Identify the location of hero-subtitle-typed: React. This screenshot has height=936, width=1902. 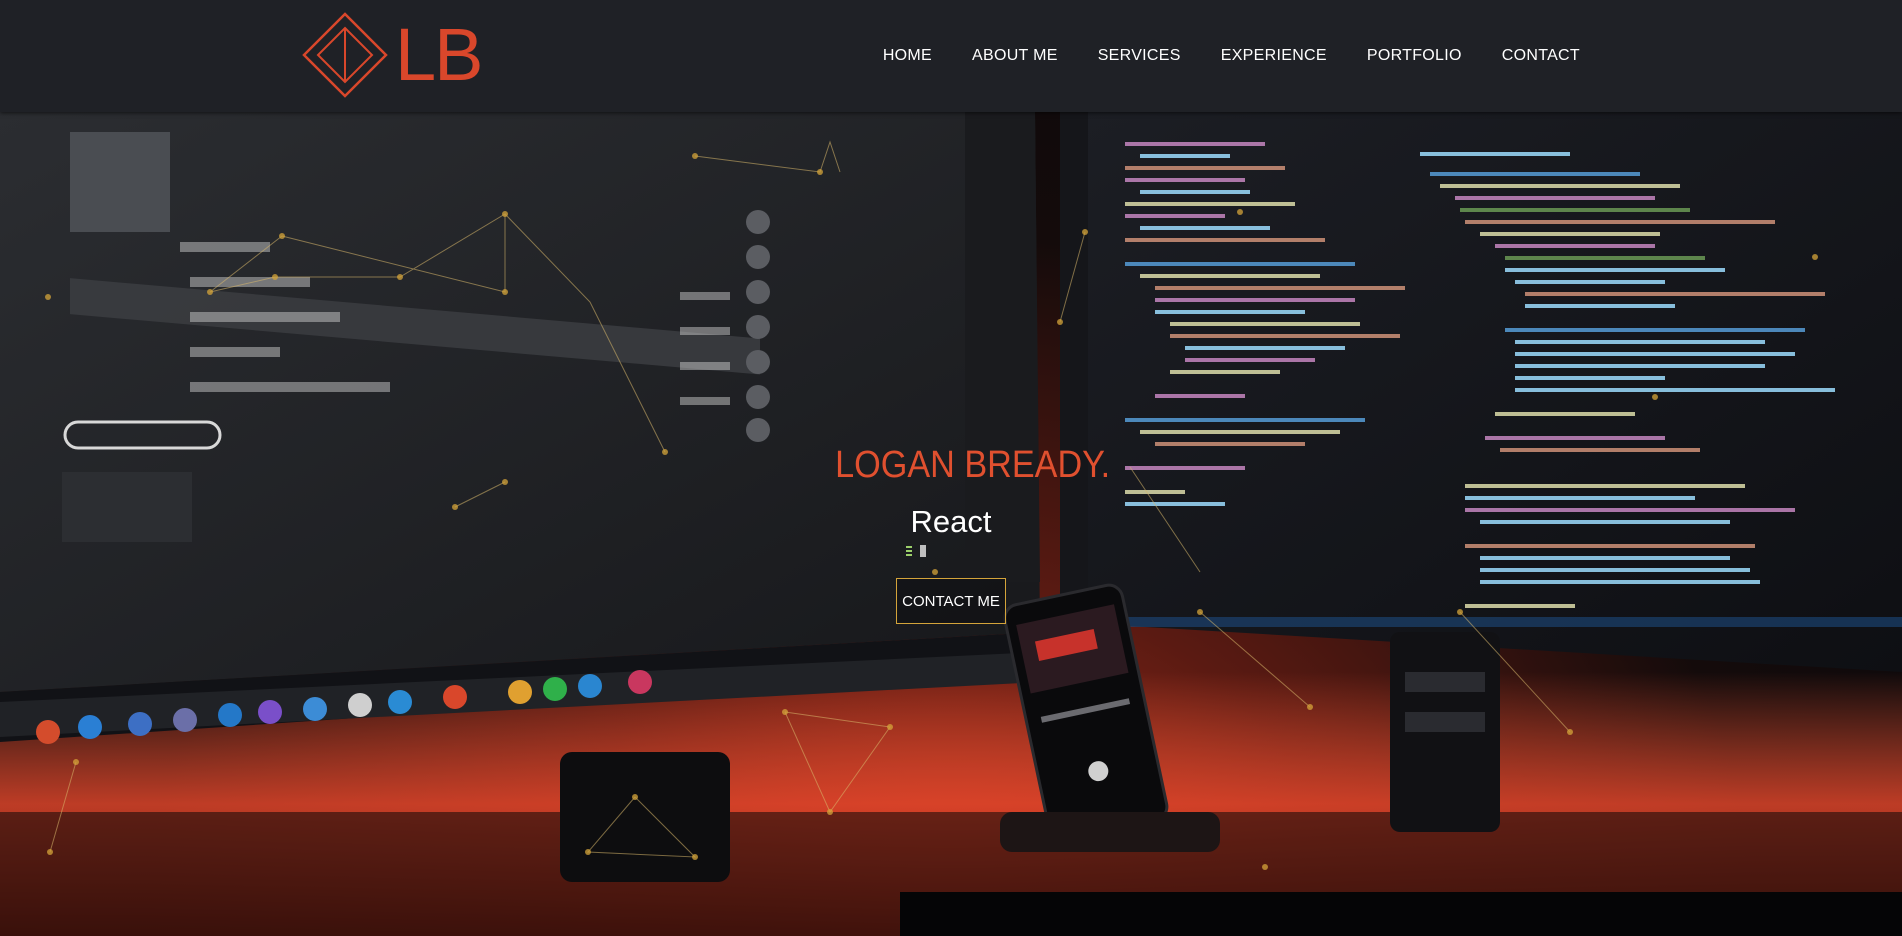
(951, 521).